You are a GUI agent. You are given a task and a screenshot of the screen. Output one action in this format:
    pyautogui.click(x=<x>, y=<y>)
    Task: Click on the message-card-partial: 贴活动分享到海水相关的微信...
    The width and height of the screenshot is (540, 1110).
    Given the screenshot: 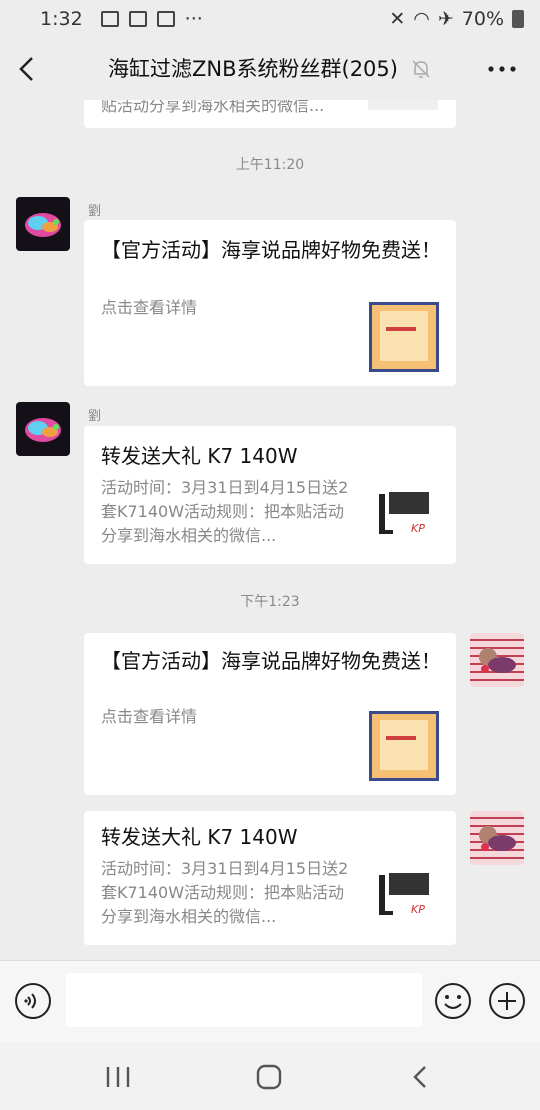 What is the action you would take?
    pyautogui.click(x=270, y=114)
    